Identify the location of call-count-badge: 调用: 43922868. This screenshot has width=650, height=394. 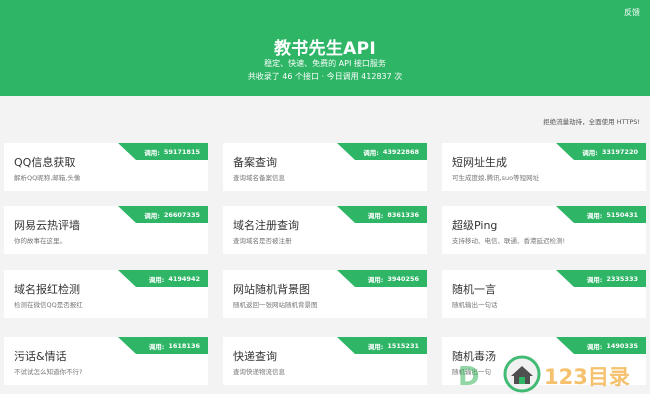
(382, 151).